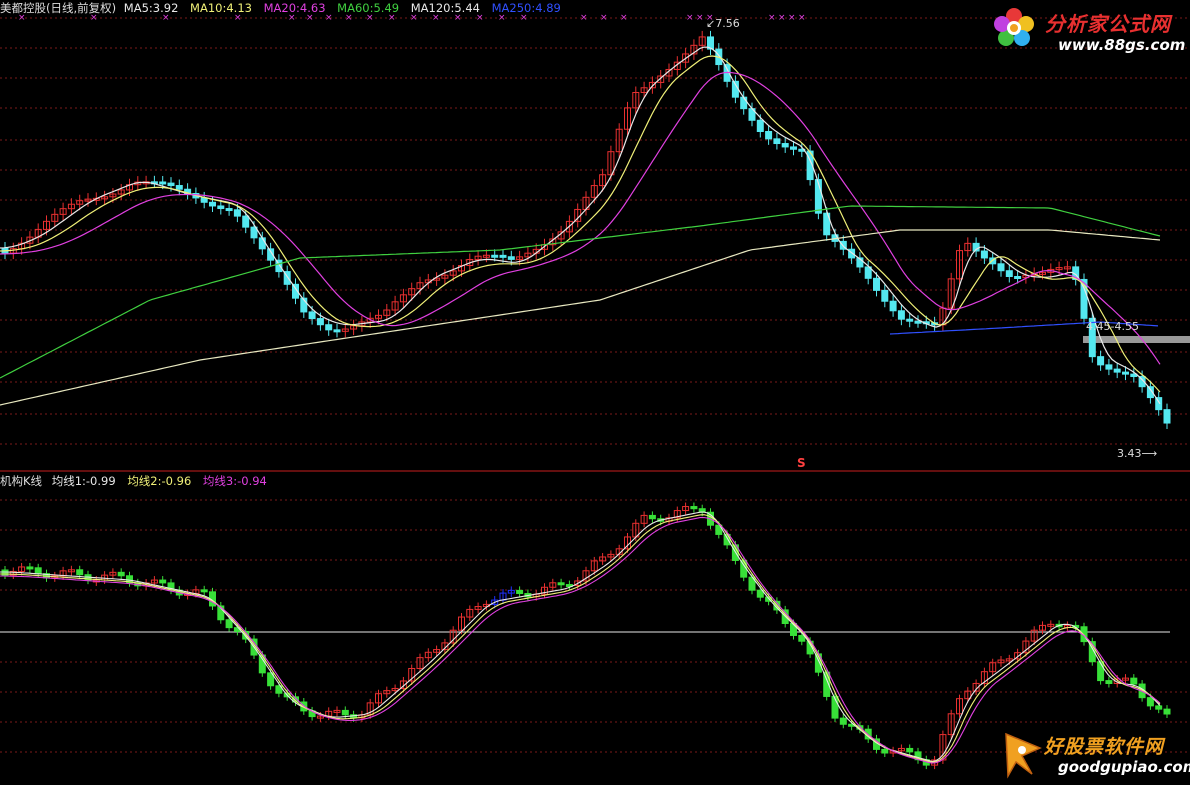 The height and width of the screenshot is (785, 1190). What do you see at coordinates (1122, 45) in the screenshot?
I see `top-site-url: www.88gs.com` at bounding box center [1122, 45].